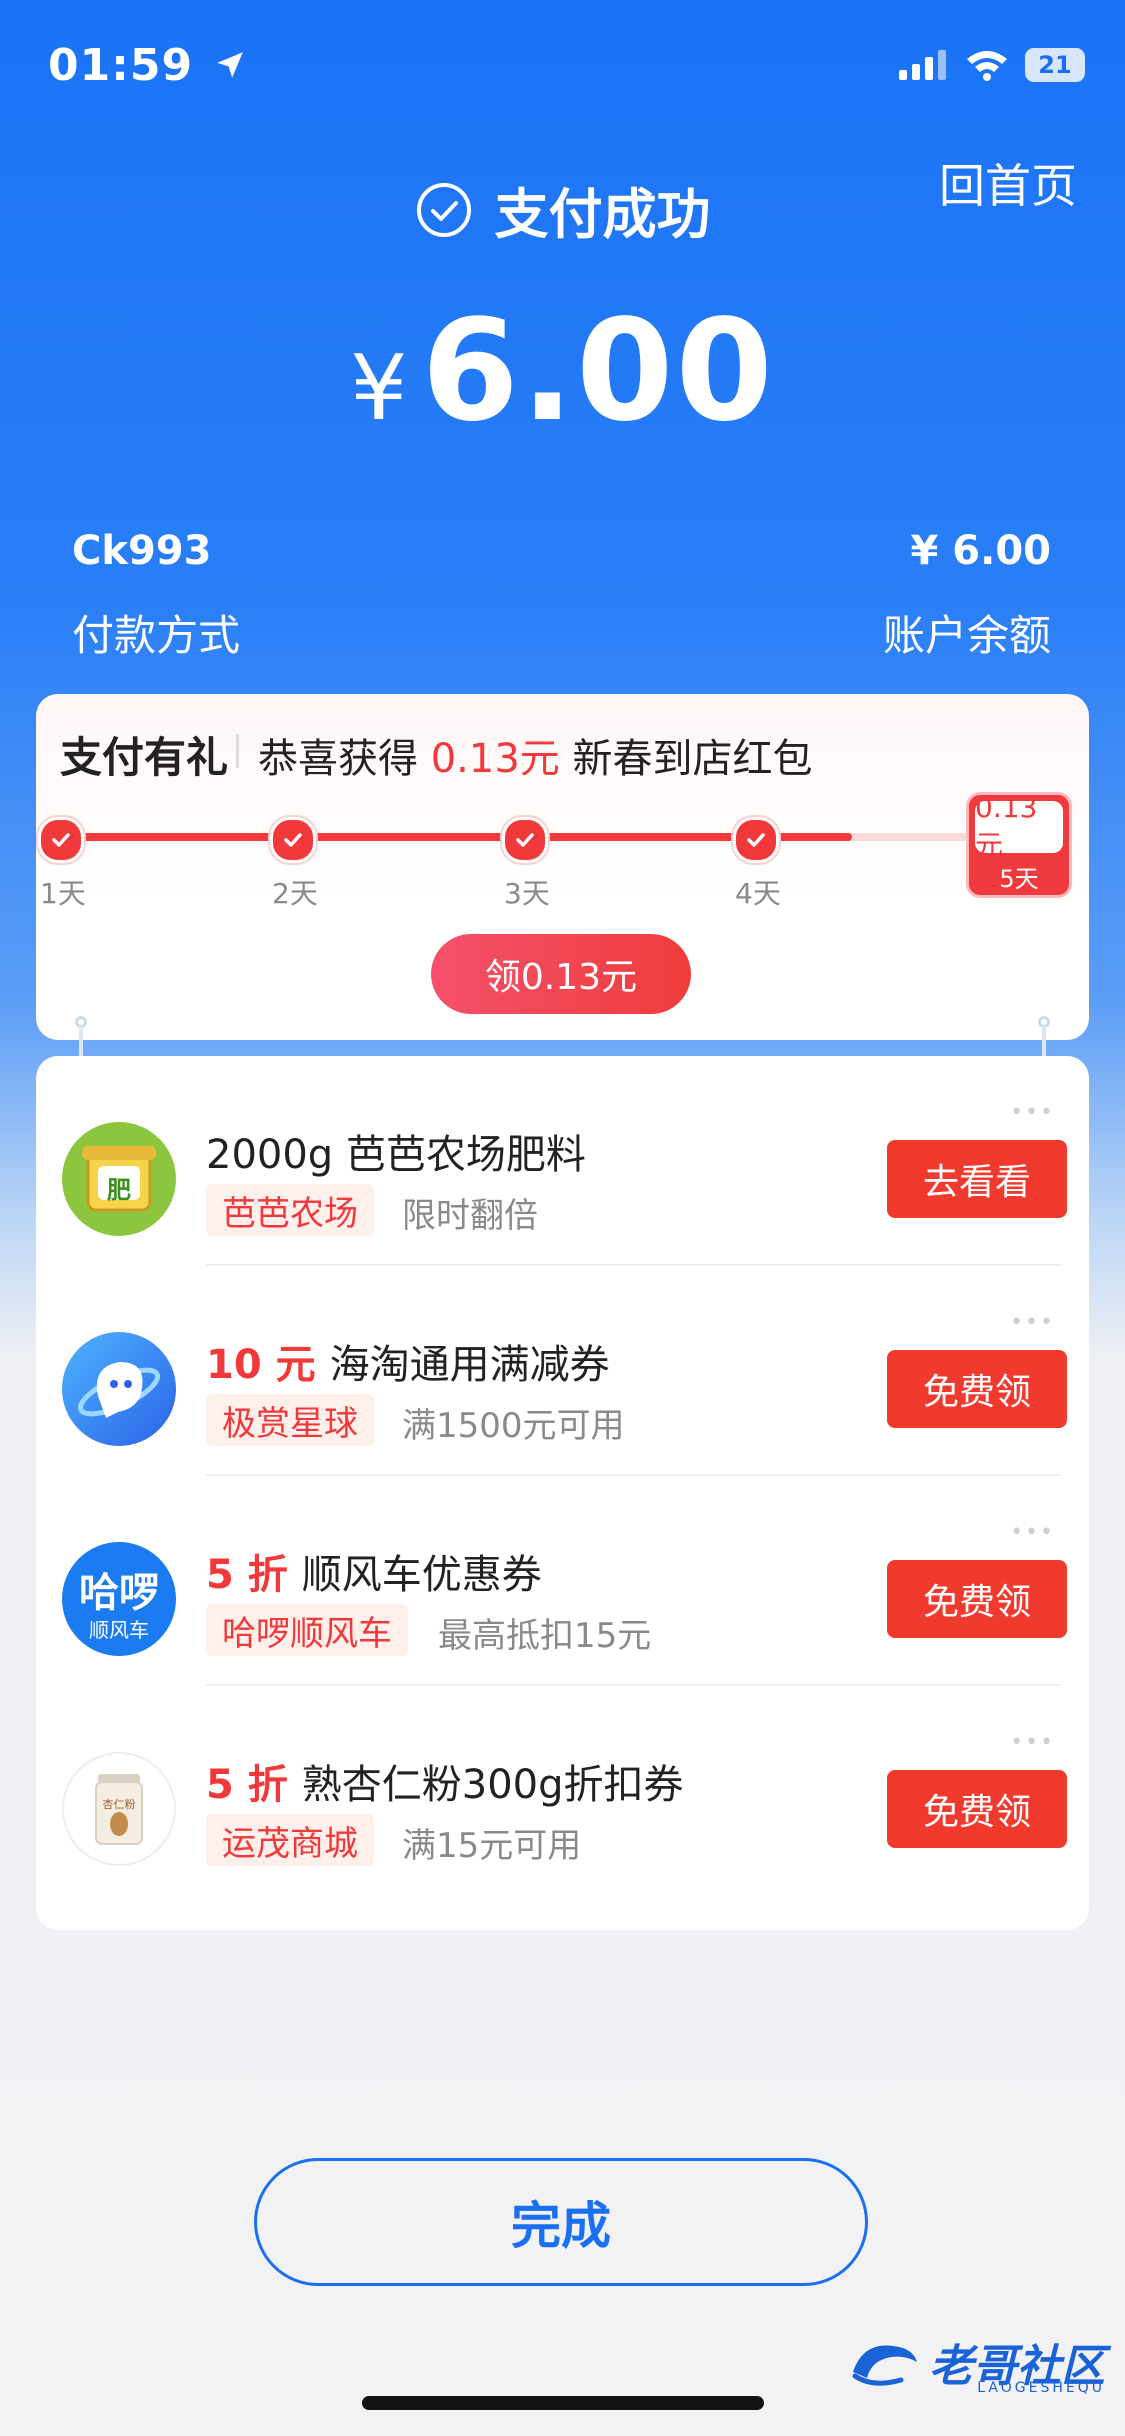 The height and width of the screenshot is (2436, 1125). I want to click on payment-title: 支付成功, so click(562, 209).